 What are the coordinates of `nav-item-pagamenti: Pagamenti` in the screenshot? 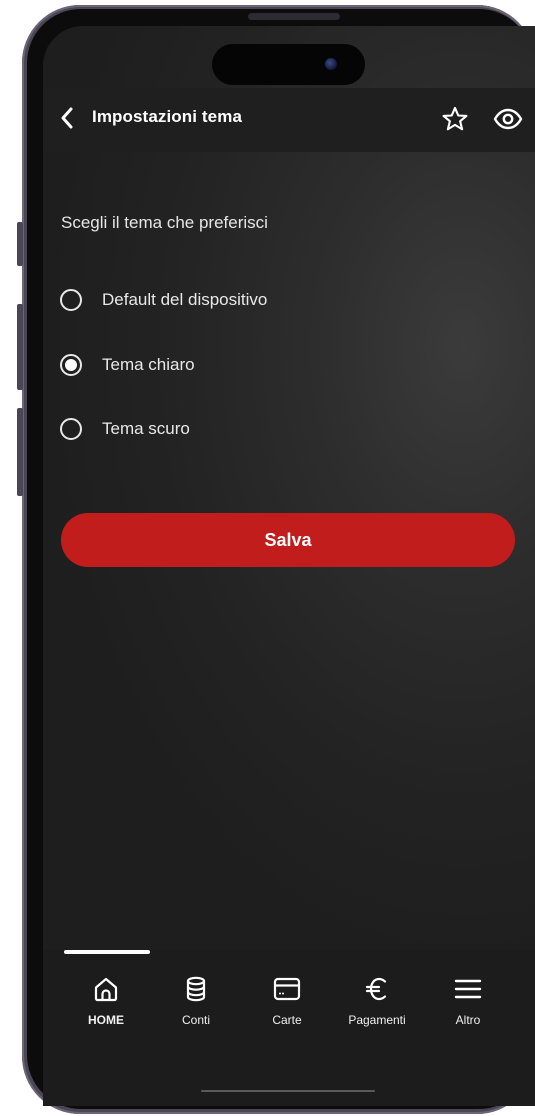 It's located at (377, 999).